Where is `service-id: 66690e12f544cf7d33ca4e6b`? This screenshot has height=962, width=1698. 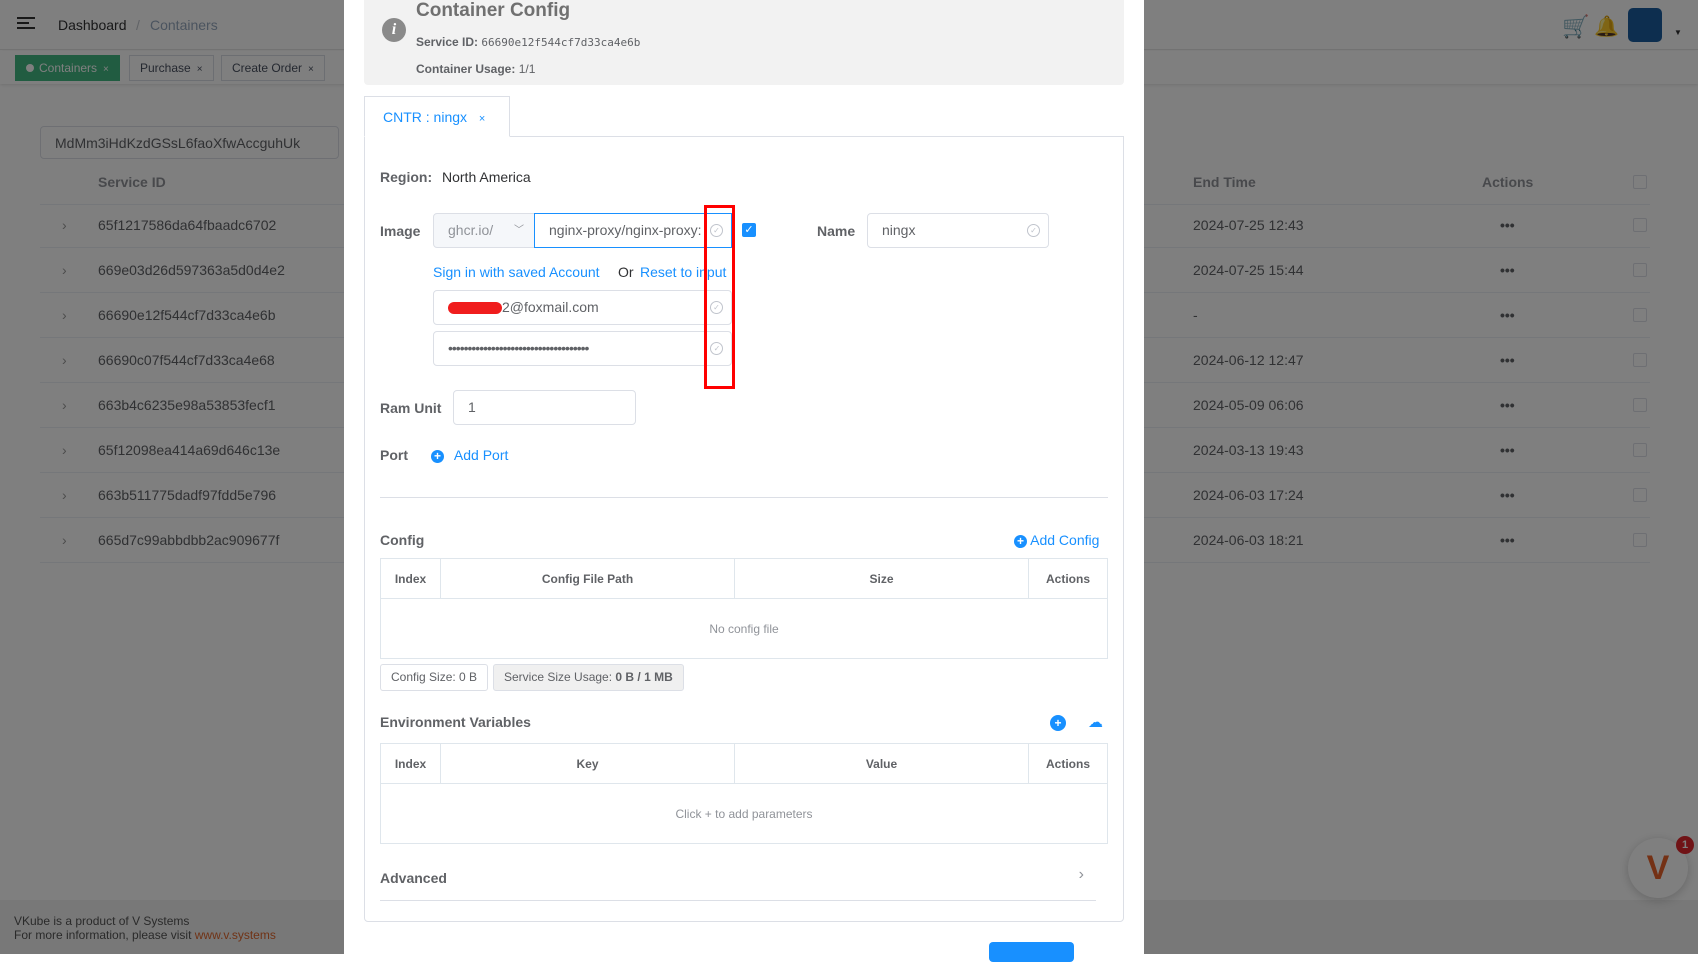
service-id: 66690e12f544cf7d33ca4e6b is located at coordinates (561, 42).